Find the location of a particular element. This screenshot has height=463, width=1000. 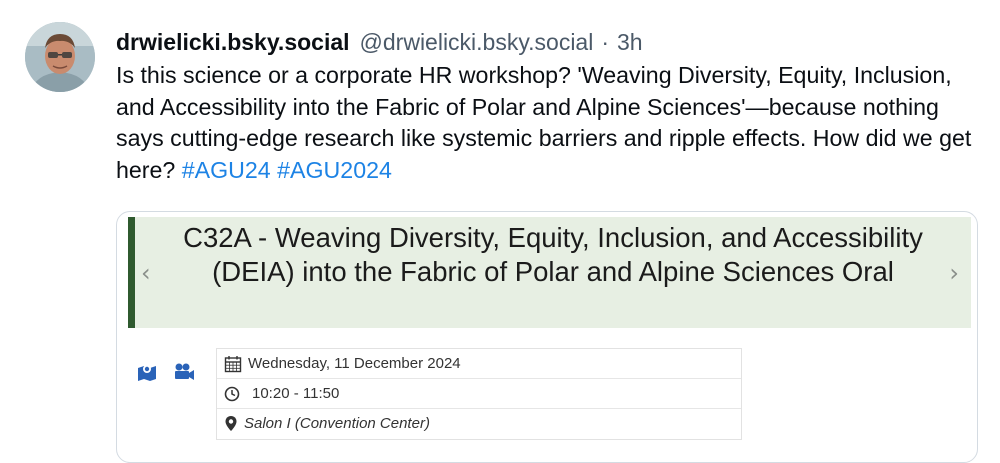

session-location: Salon I (Convention Center) is located at coordinates (337, 423).